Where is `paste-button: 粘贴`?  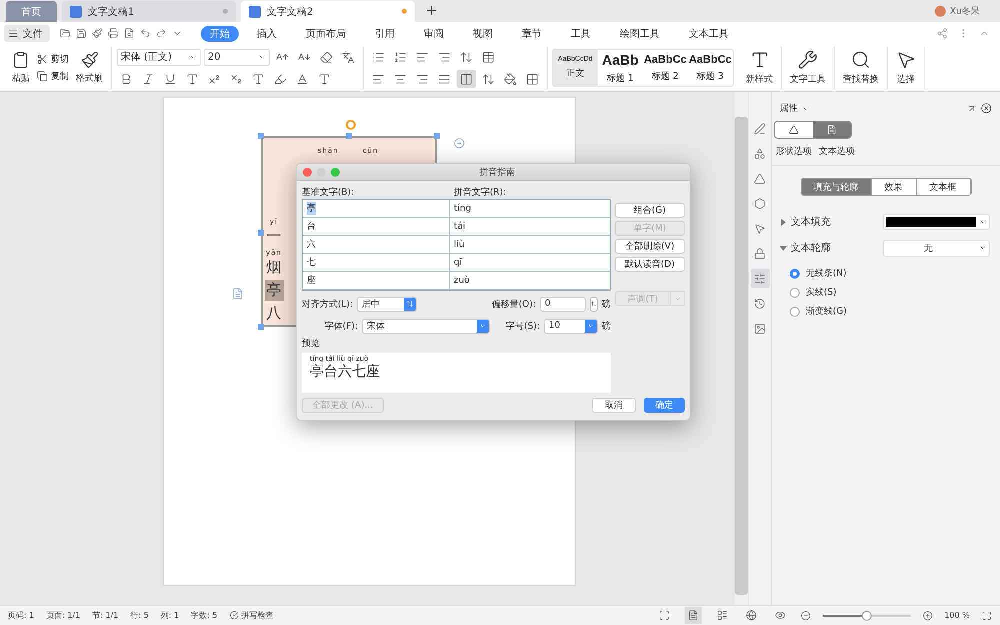 paste-button: 粘贴 is located at coordinates (21, 68).